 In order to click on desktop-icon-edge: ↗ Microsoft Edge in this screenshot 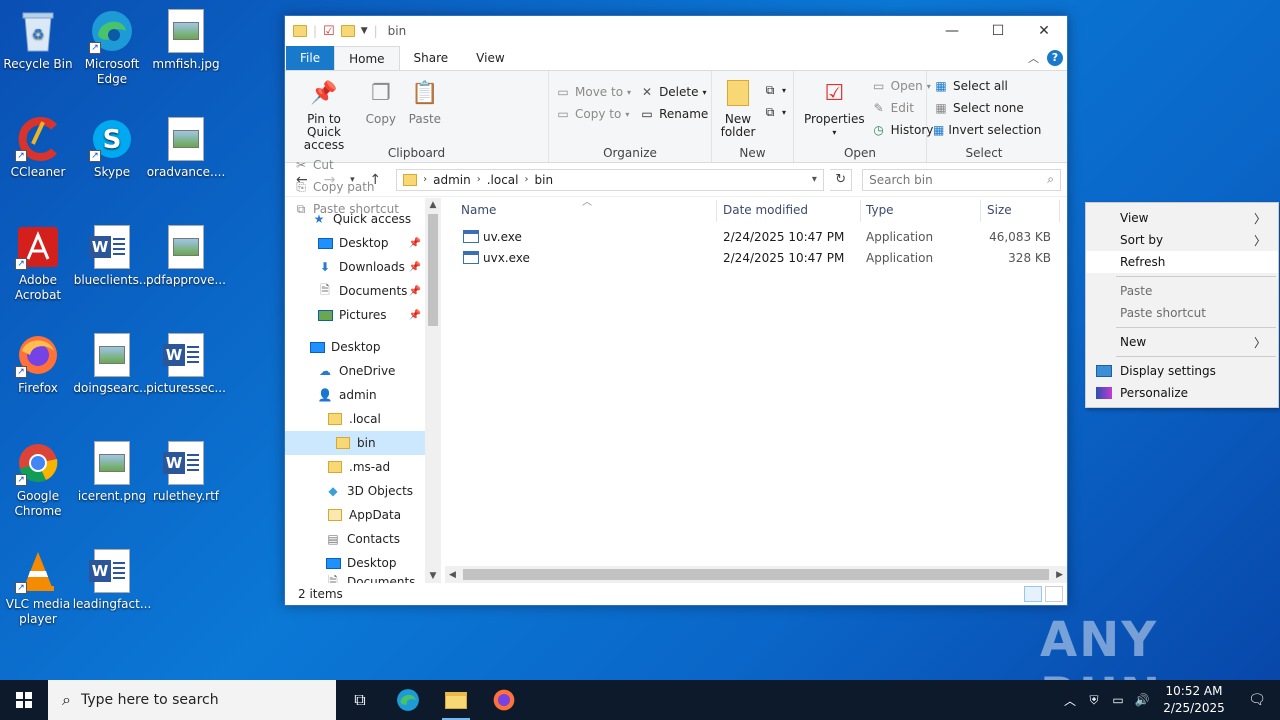, I will do `click(112, 47)`.